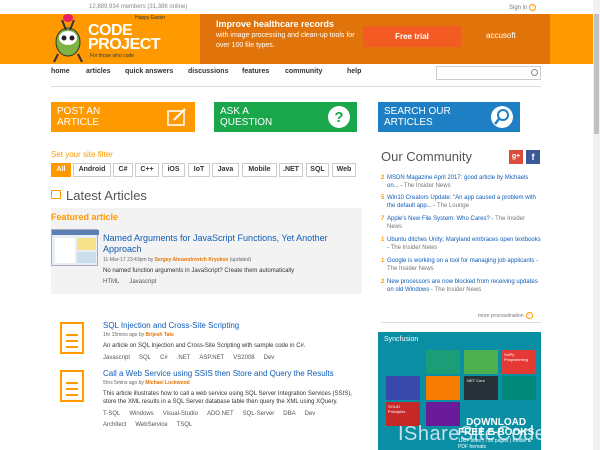  What do you see at coordinates (519, 362) in the screenshot?
I see `ebook-cover: SciPy Programming` at bounding box center [519, 362].